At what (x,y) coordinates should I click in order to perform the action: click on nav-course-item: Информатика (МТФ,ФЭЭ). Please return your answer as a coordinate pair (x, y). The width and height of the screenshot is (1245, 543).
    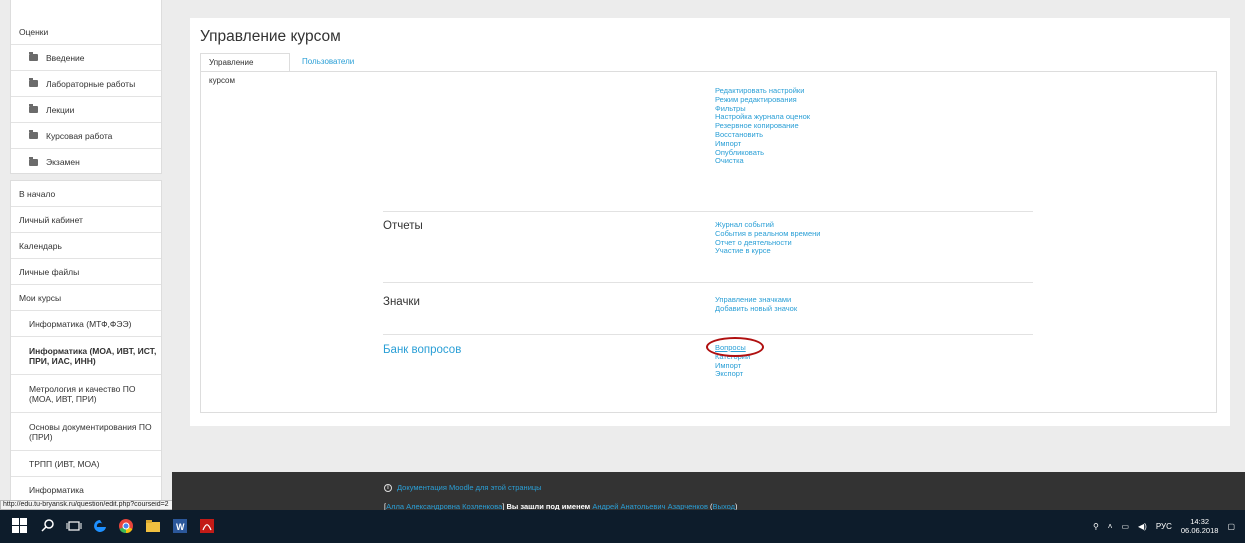
    Looking at the image, I should click on (86, 324).